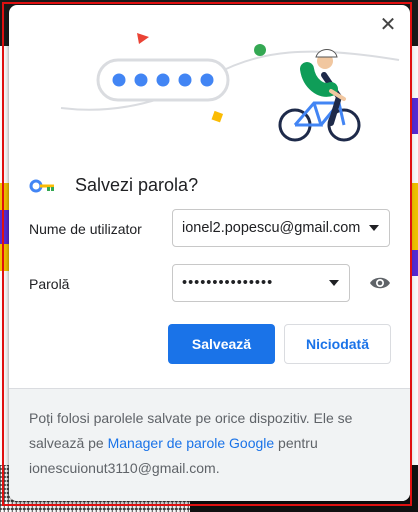 Image resolution: width=418 pixels, height=512 pixels. I want to click on password-manager-link: Manager de parole Google, so click(191, 443).